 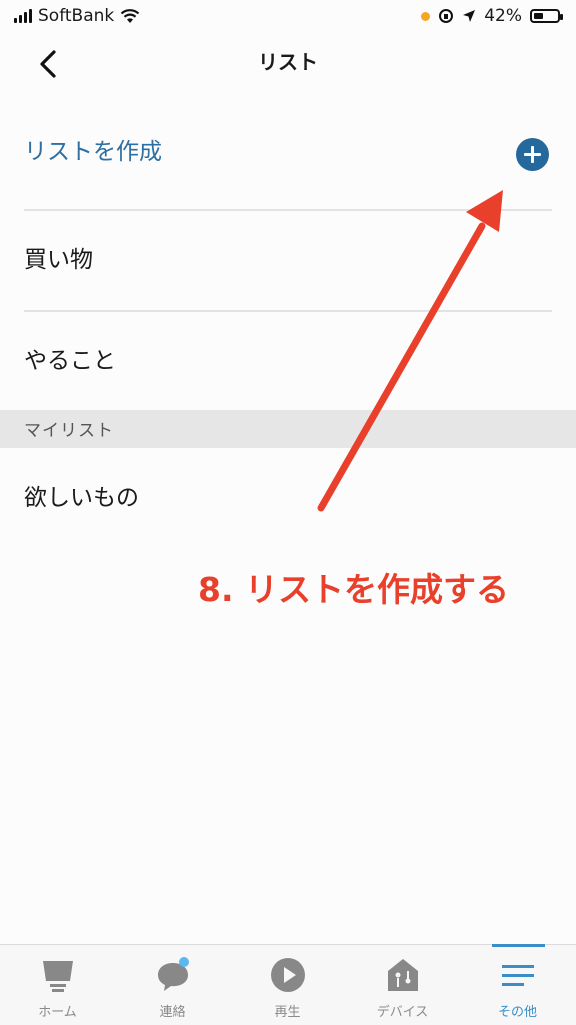 What do you see at coordinates (57, 1012) in the screenshot?
I see `tab-label: ホーム` at bounding box center [57, 1012].